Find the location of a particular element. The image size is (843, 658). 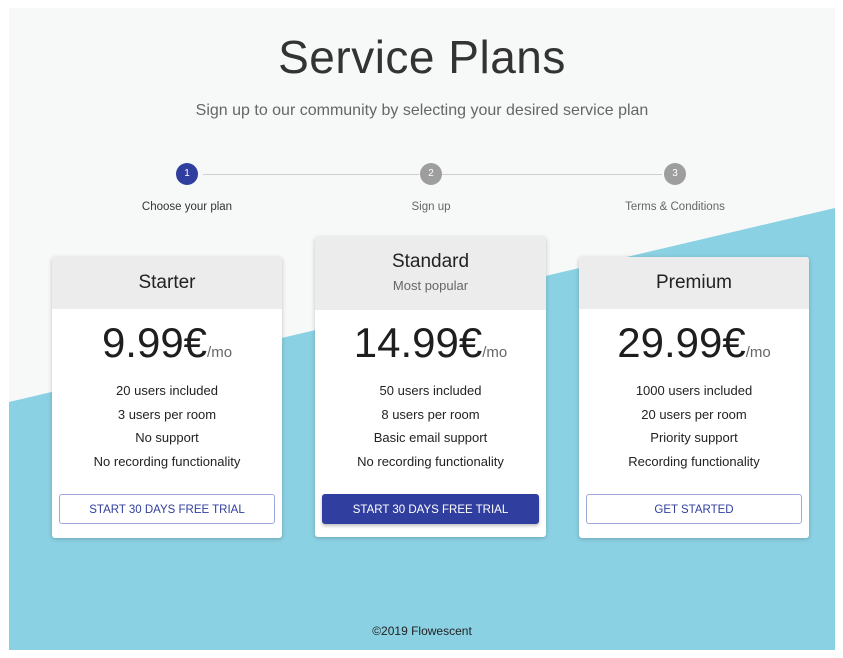

plan-name: Standard is located at coordinates (430, 261).